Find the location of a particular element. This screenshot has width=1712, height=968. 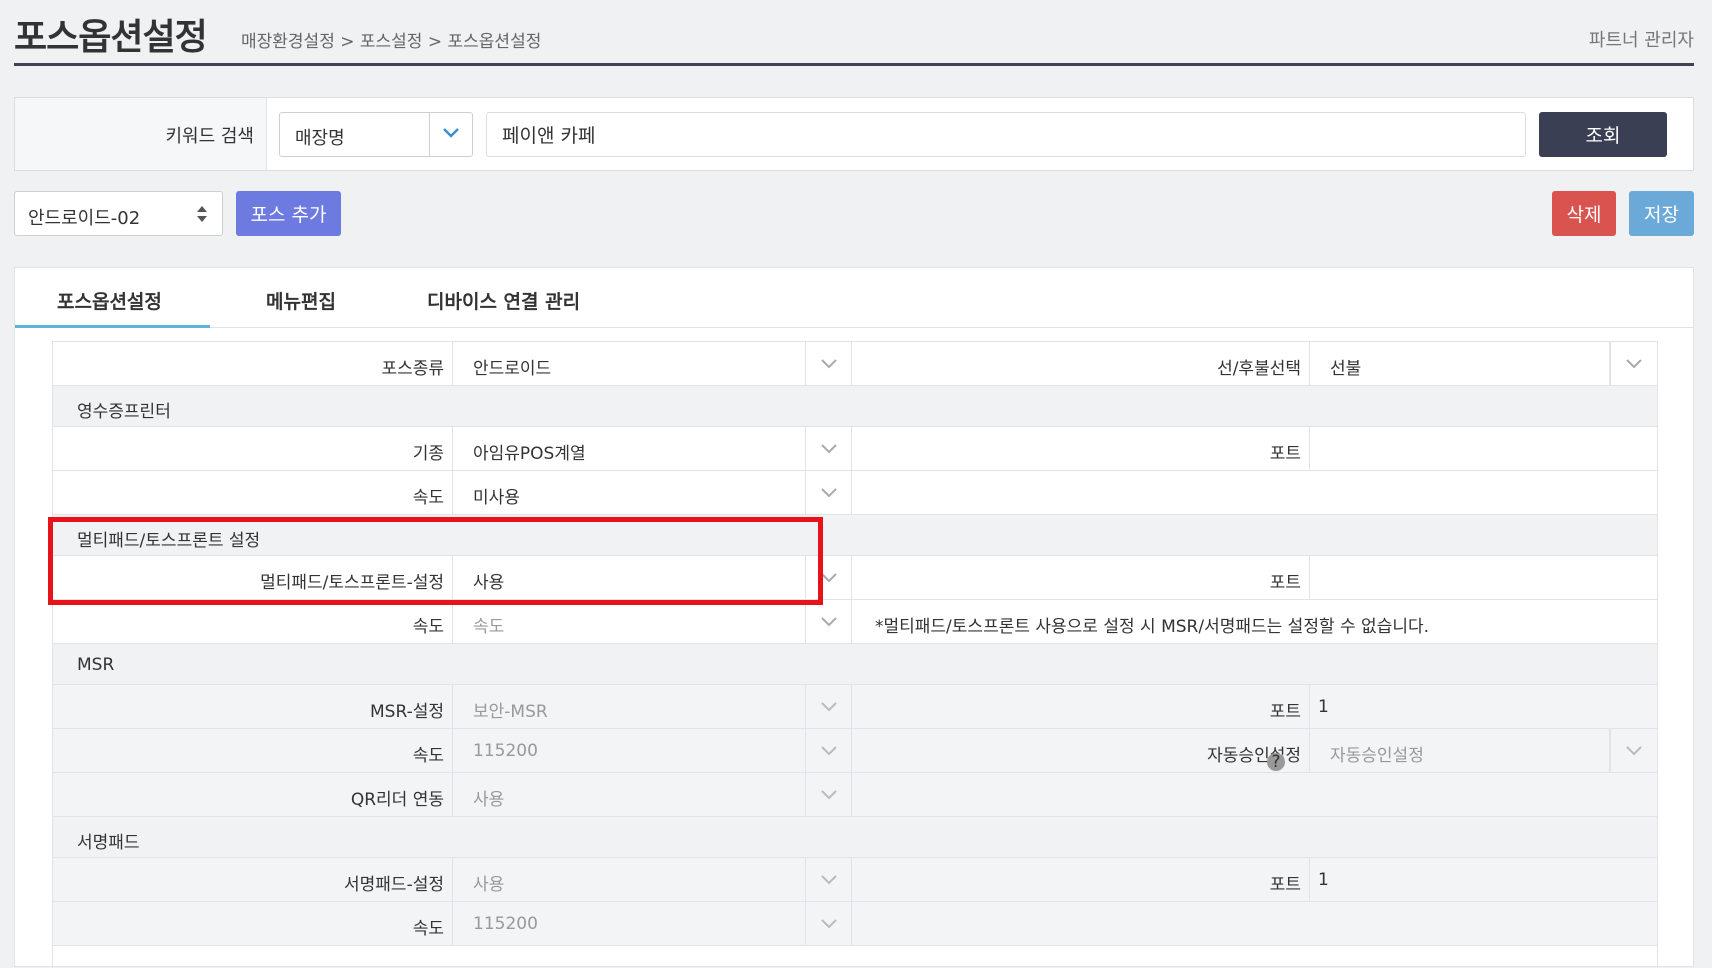

pos-select-value: 안드로이드-02 is located at coordinates (84, 218).